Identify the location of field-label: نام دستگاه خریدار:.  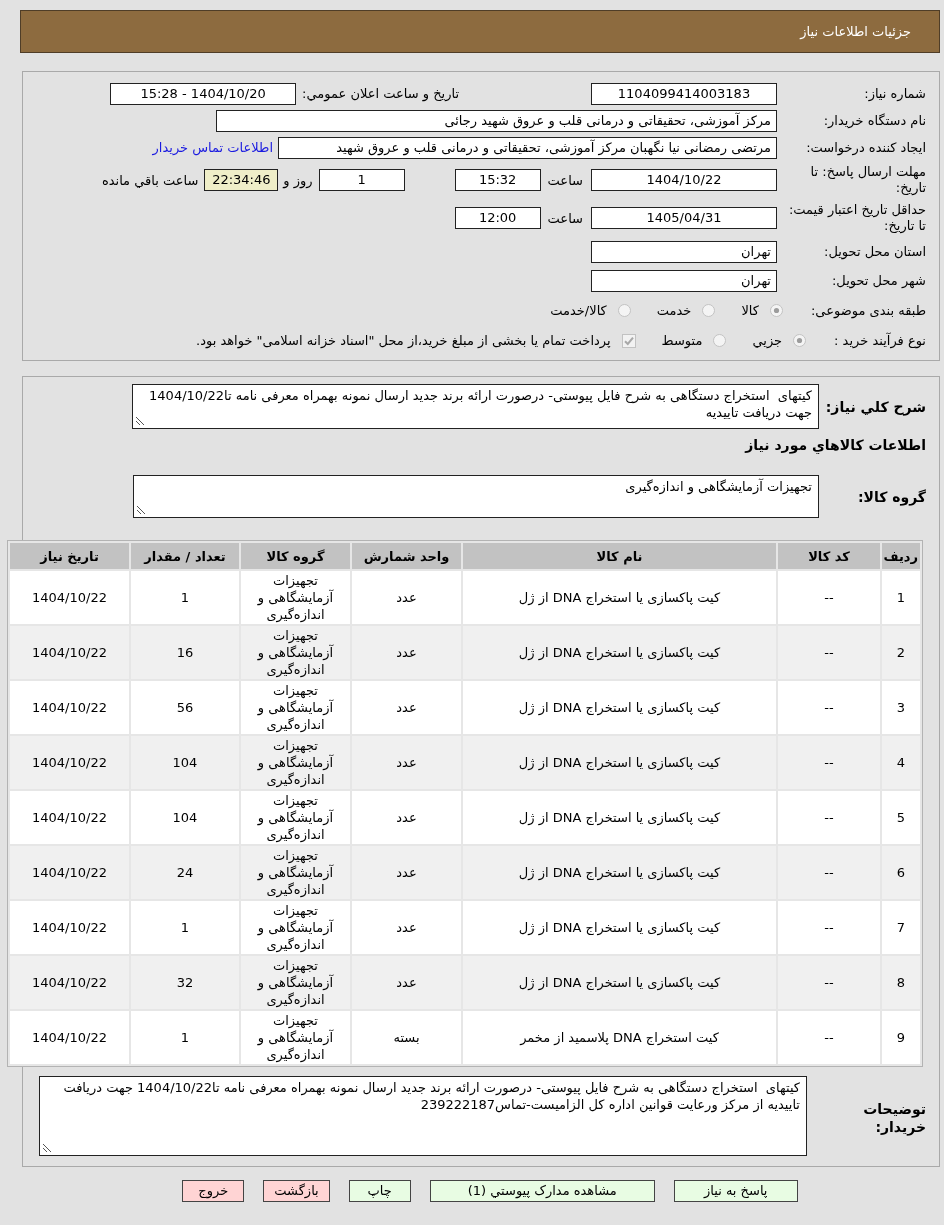
(874, 120).